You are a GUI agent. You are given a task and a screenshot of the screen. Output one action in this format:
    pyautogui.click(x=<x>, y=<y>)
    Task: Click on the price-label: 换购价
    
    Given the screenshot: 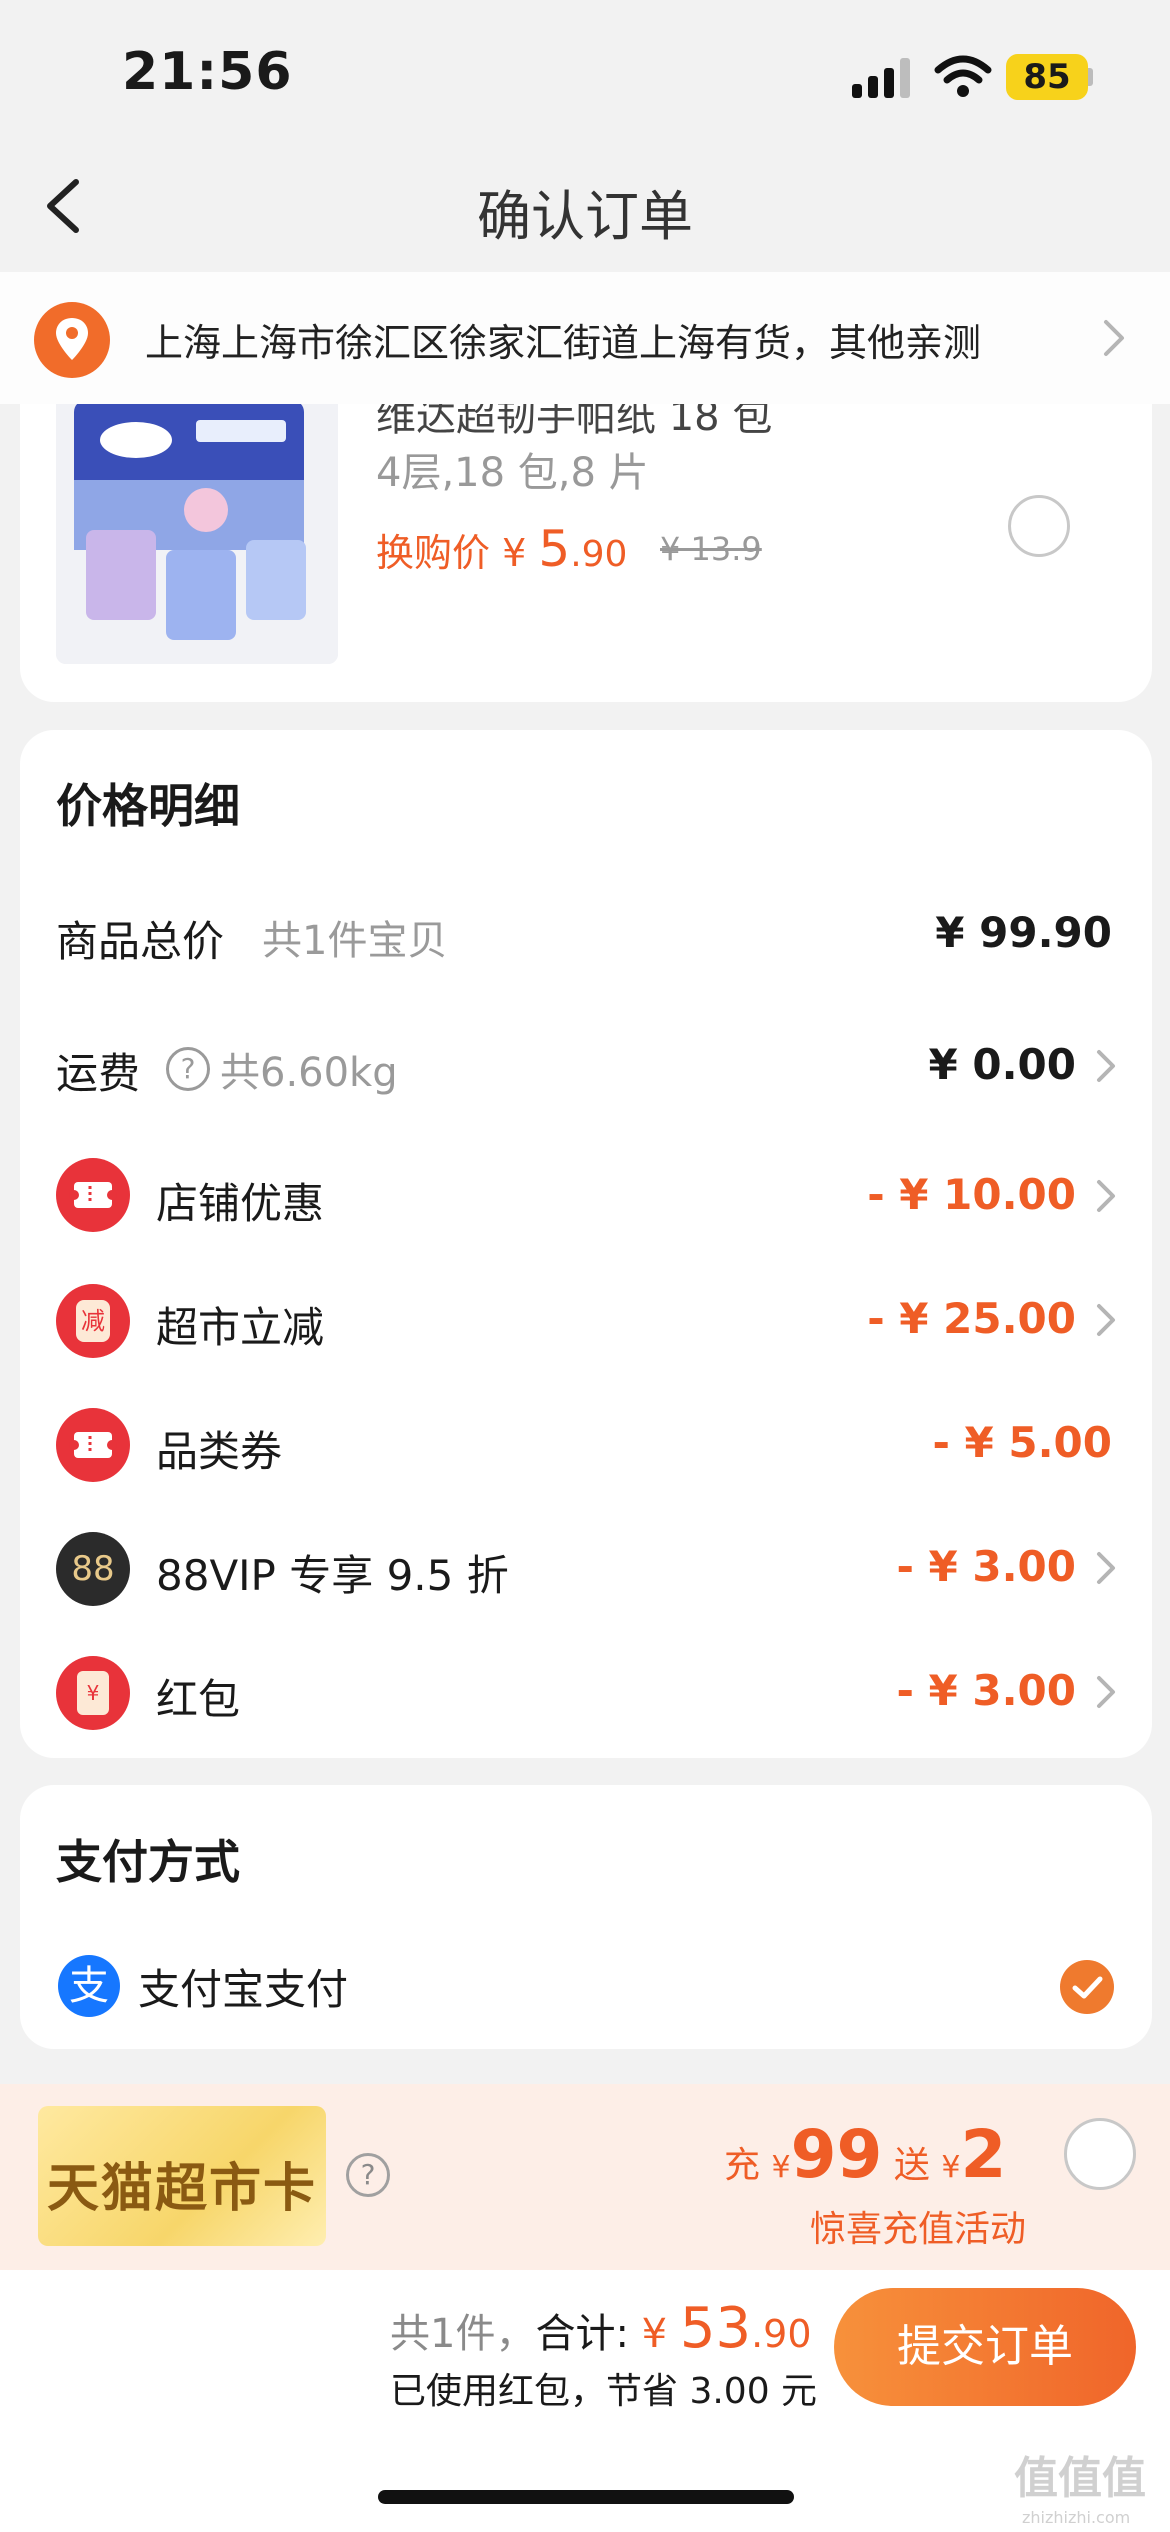 What is the action you would take?
    pyautogui.click(x=433, y=553)
    